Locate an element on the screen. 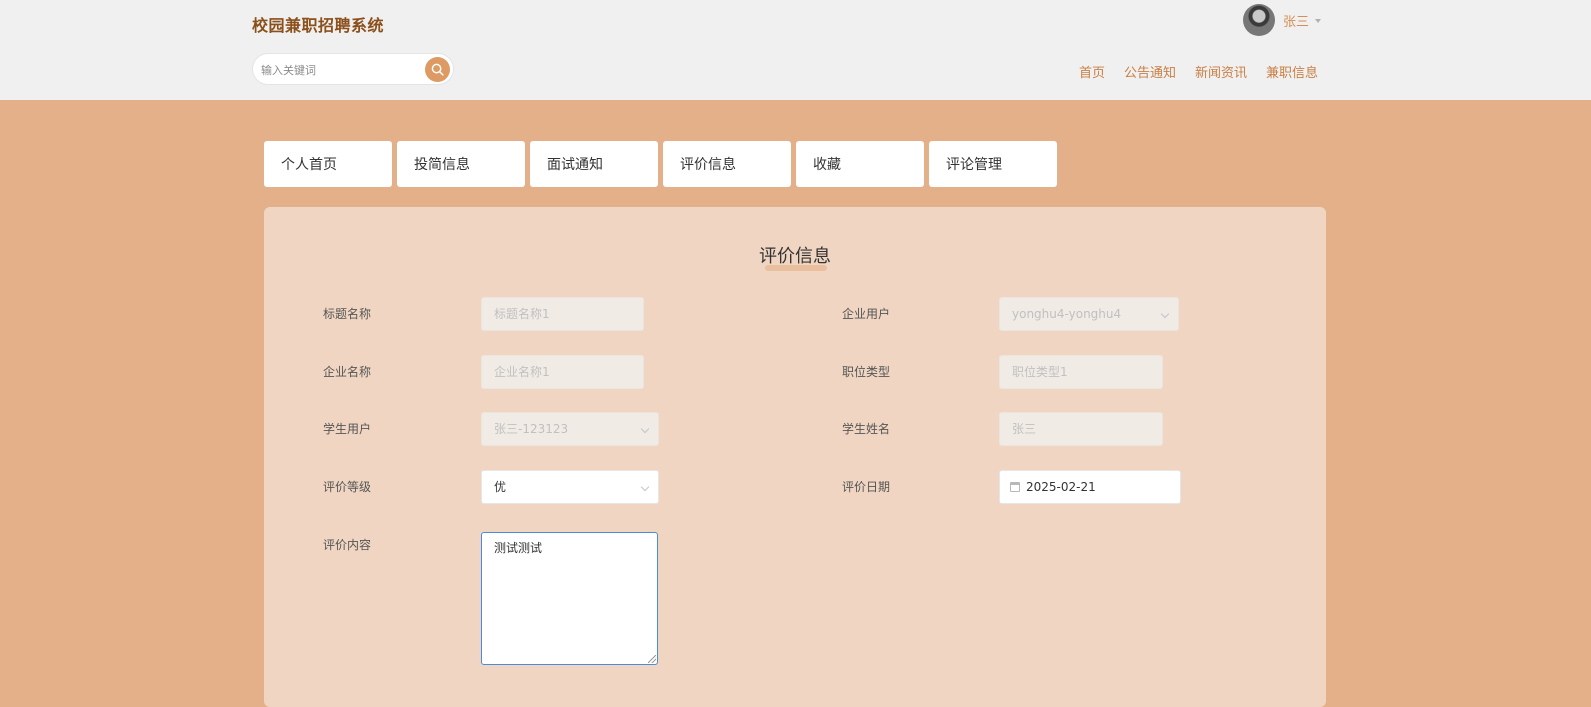 The image size is (1591, 707). job-type-label: 职位类型 is located at coordinates (866, 372).